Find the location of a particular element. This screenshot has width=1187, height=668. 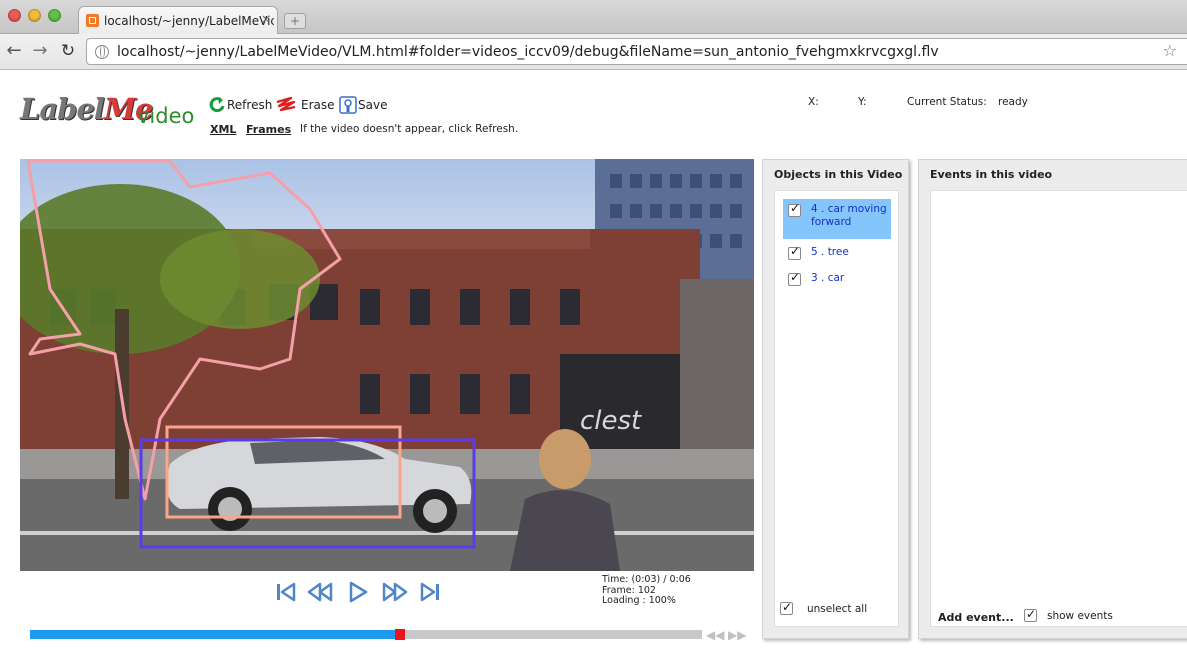

y-coordinate-label: Y: is located at coordinates (862, 102).